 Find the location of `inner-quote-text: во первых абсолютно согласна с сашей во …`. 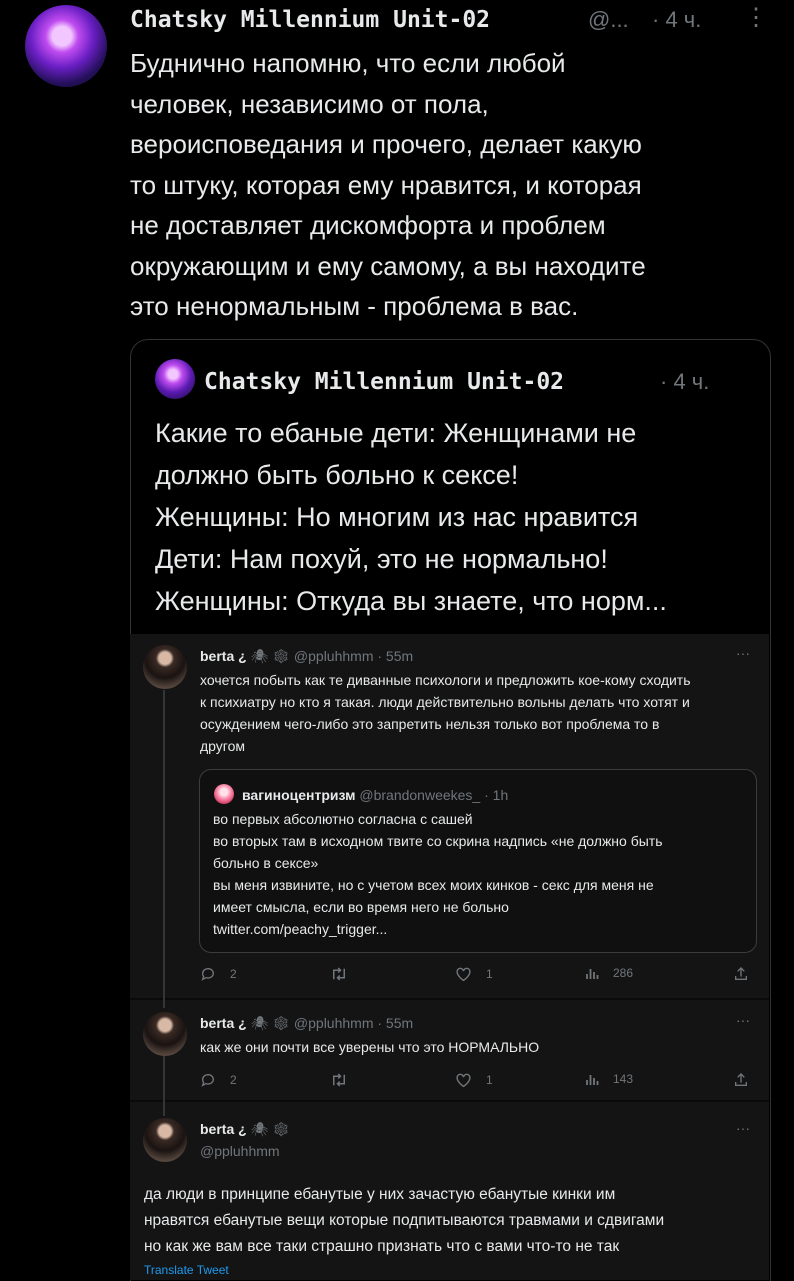

inner-quote-text: во первых абсолютно согласна с сашей во … is located at coordinates (480, 874).